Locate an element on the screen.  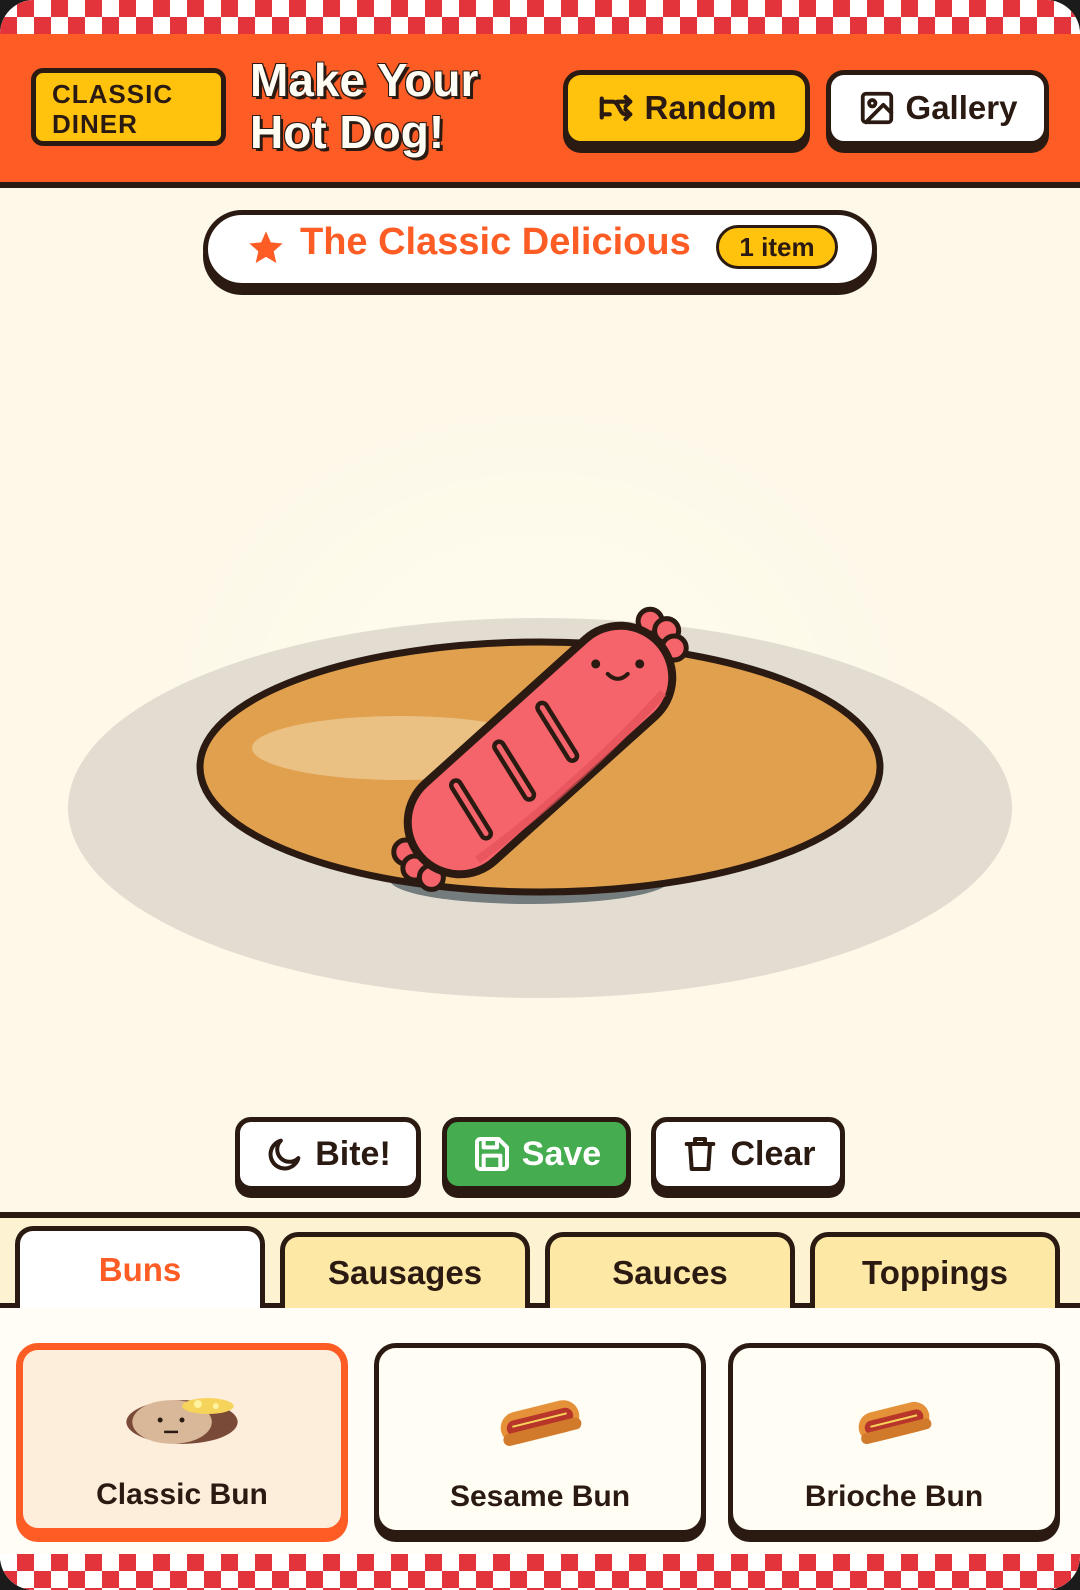
tab-sauces: Sauces is located at coordinates (670, 1270).